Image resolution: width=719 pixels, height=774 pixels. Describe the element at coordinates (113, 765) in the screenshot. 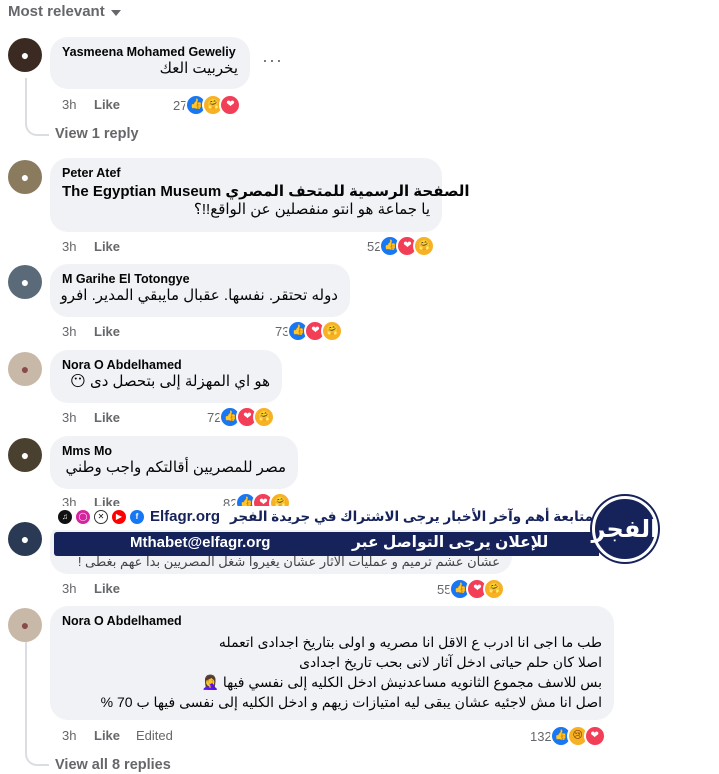

I see `view-all-replies-link: View all 8 replies` at that location.